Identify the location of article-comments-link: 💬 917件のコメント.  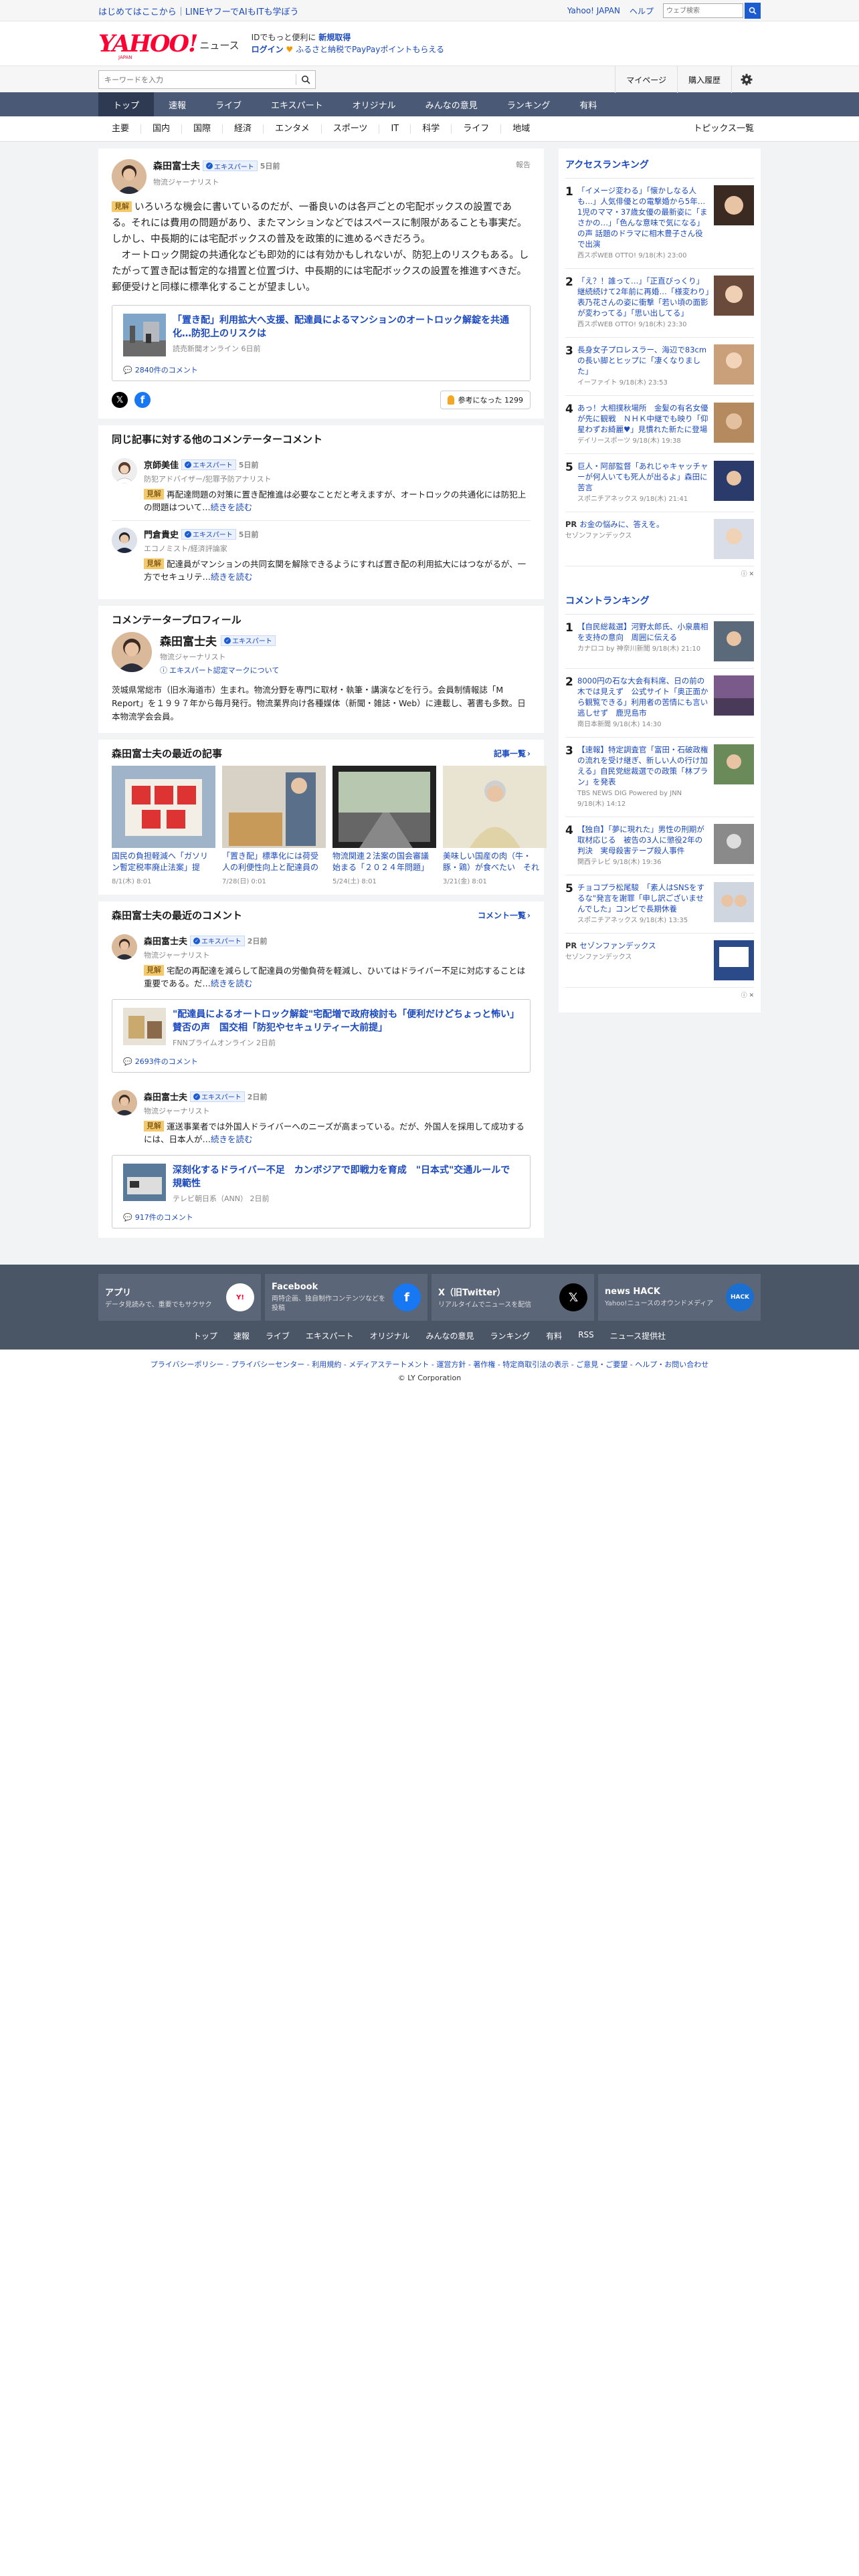
(321, 1217).